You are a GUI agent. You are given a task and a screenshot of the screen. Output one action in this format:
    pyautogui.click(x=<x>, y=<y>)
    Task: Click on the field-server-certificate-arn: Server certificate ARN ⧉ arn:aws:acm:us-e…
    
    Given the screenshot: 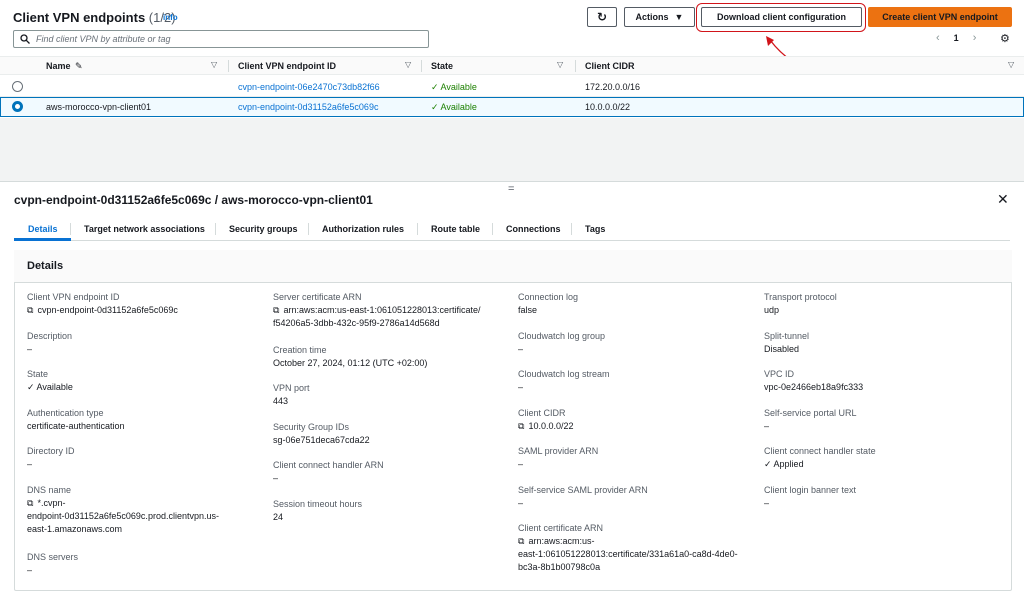 What is the action you would take?
    pyautogui.click(x=377, y=310)
    